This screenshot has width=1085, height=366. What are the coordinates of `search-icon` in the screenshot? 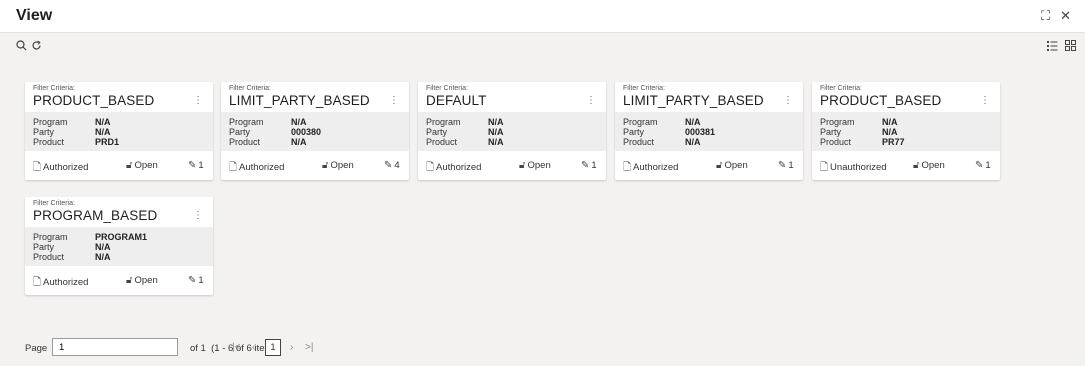 It's located at (21, 46).